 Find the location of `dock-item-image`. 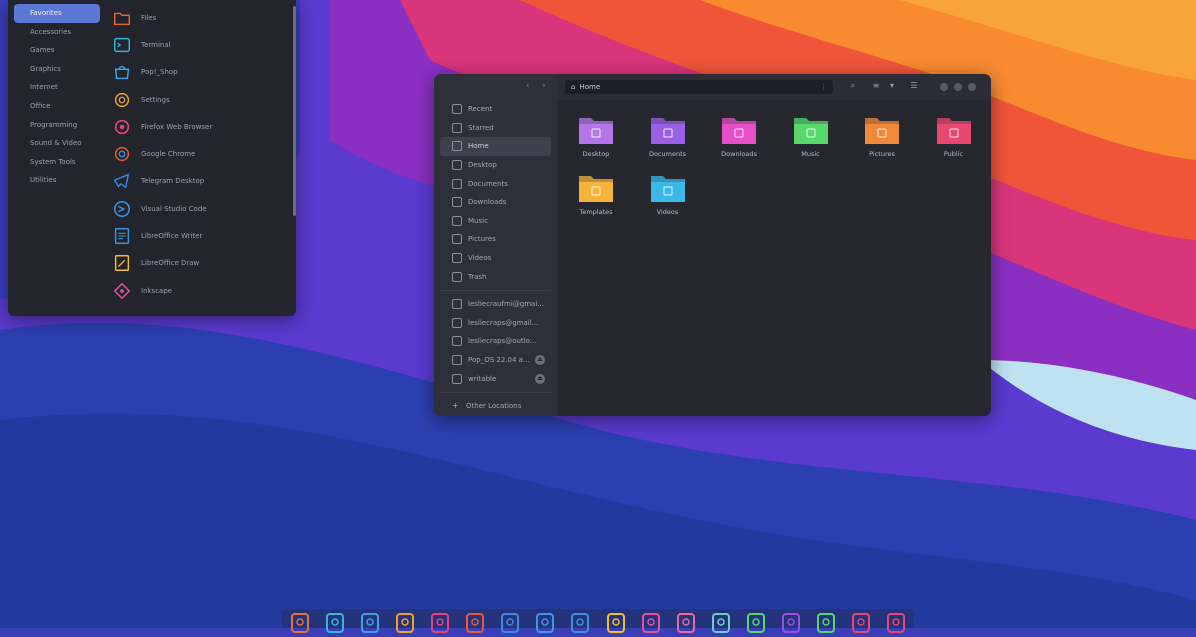

dock-item-image is located at coordinates (686, 622).